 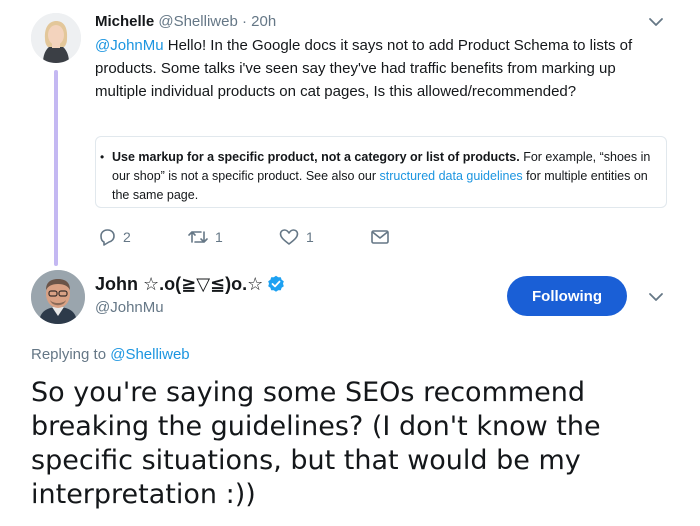 I want to click on retweet-action: 1, so click(x=205, y=237).